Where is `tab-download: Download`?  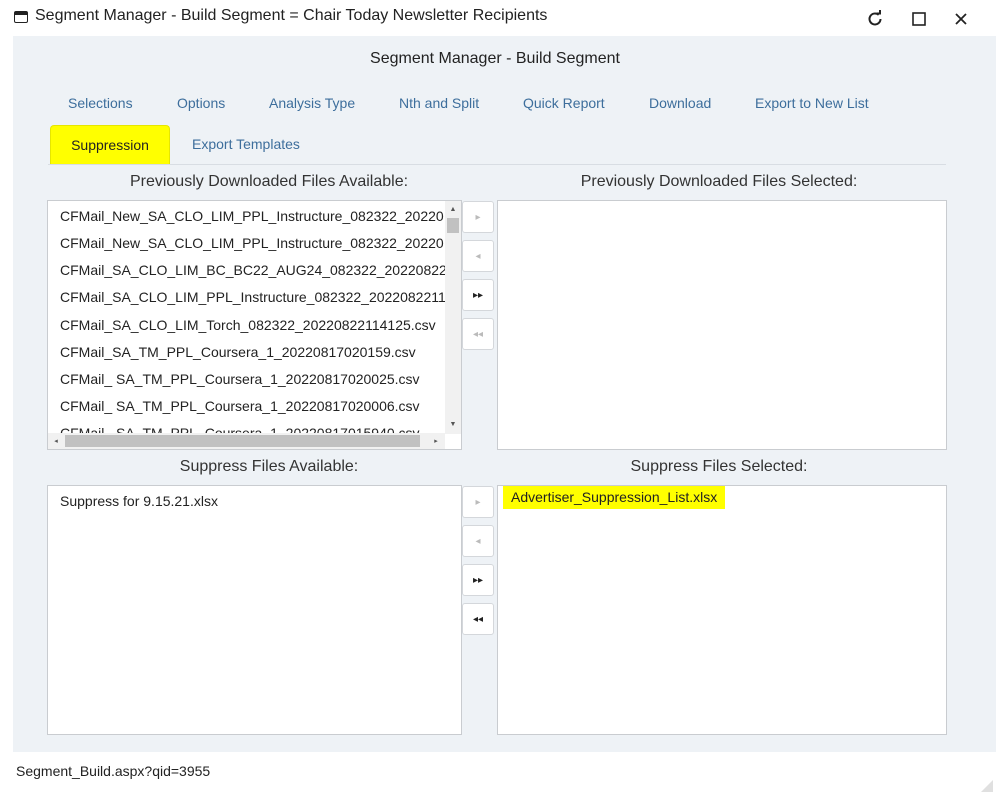
tab-download: Download is located at coordinates (680, 103).